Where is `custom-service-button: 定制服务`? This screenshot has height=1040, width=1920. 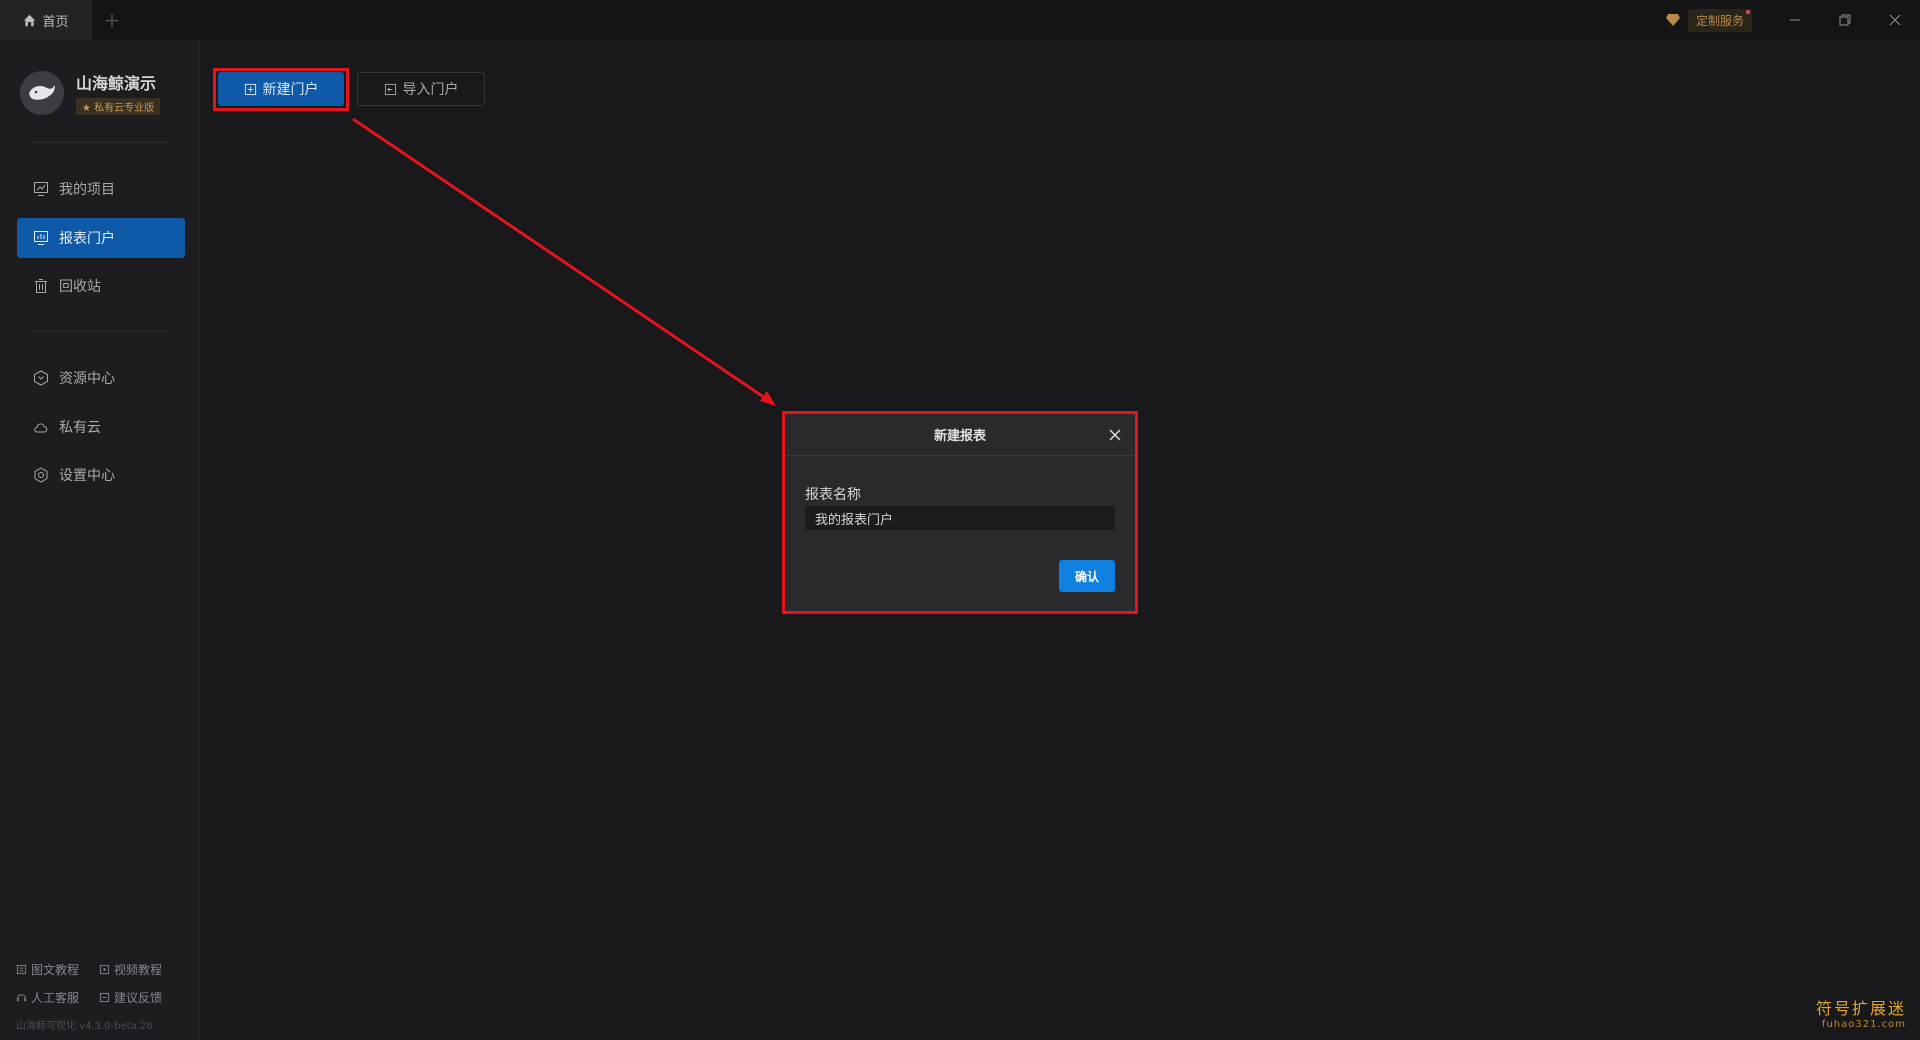 custom-service-button: 定制服务 is located at coordinates (1708, 20).